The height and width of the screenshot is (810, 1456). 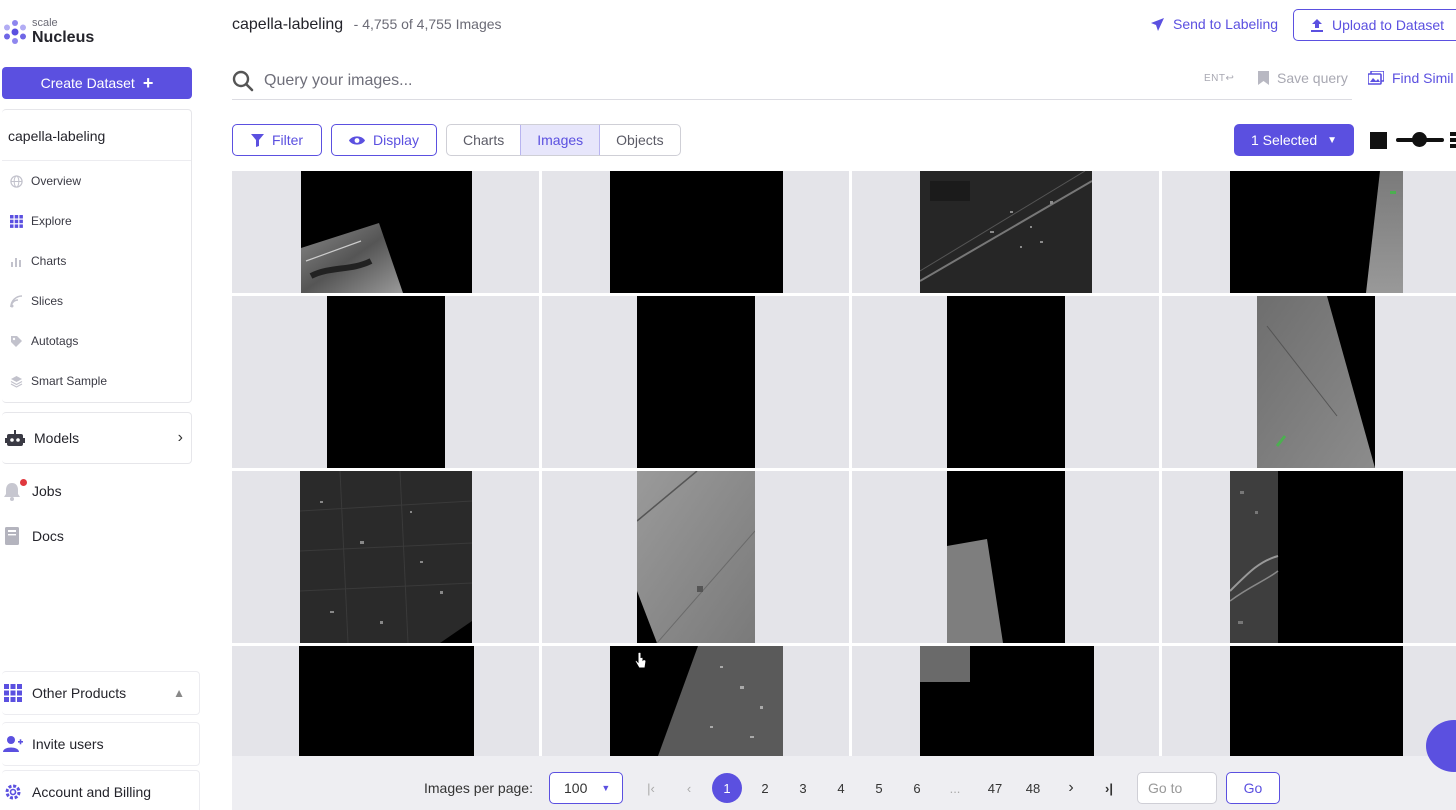 I want to click on page-3: 3, so click(x=803, y=788).